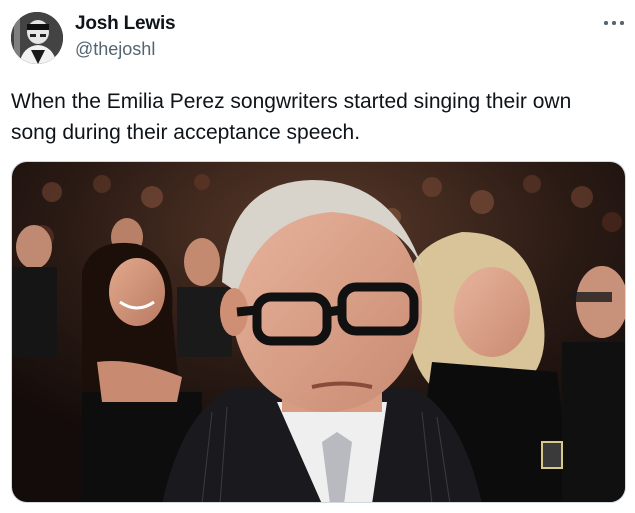 The width and height of the screenshot is (635, 513). I want to click on avatar-image, so click(37, 38).